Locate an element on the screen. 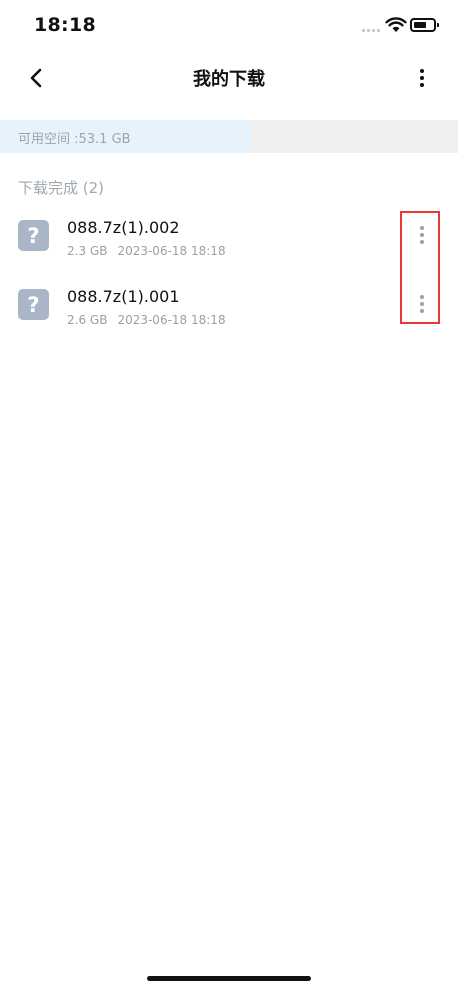  file-name: 088.7z(1).001 is located at coordinates (123, 296).